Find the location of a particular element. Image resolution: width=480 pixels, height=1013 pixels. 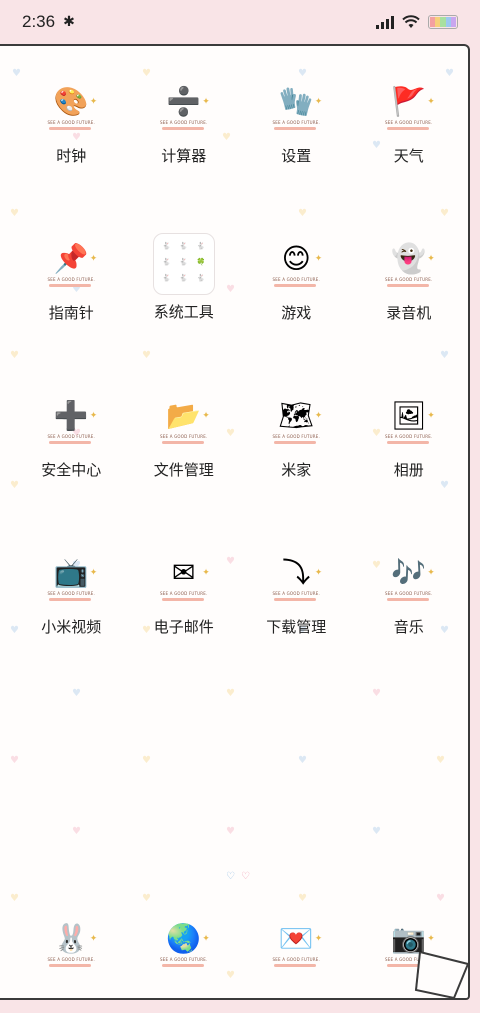

apps-1: ➗ ✦ SEE A GOOD FUTURE. 计算器 is located at coordinates (184, 120).